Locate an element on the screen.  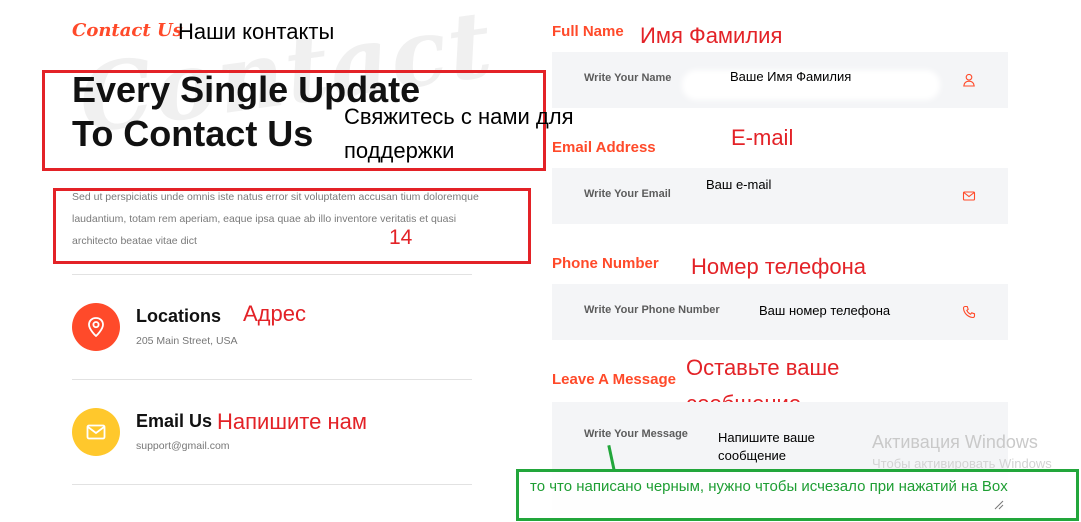
full-name-label: Full Name is located at coordinates (588, 31).